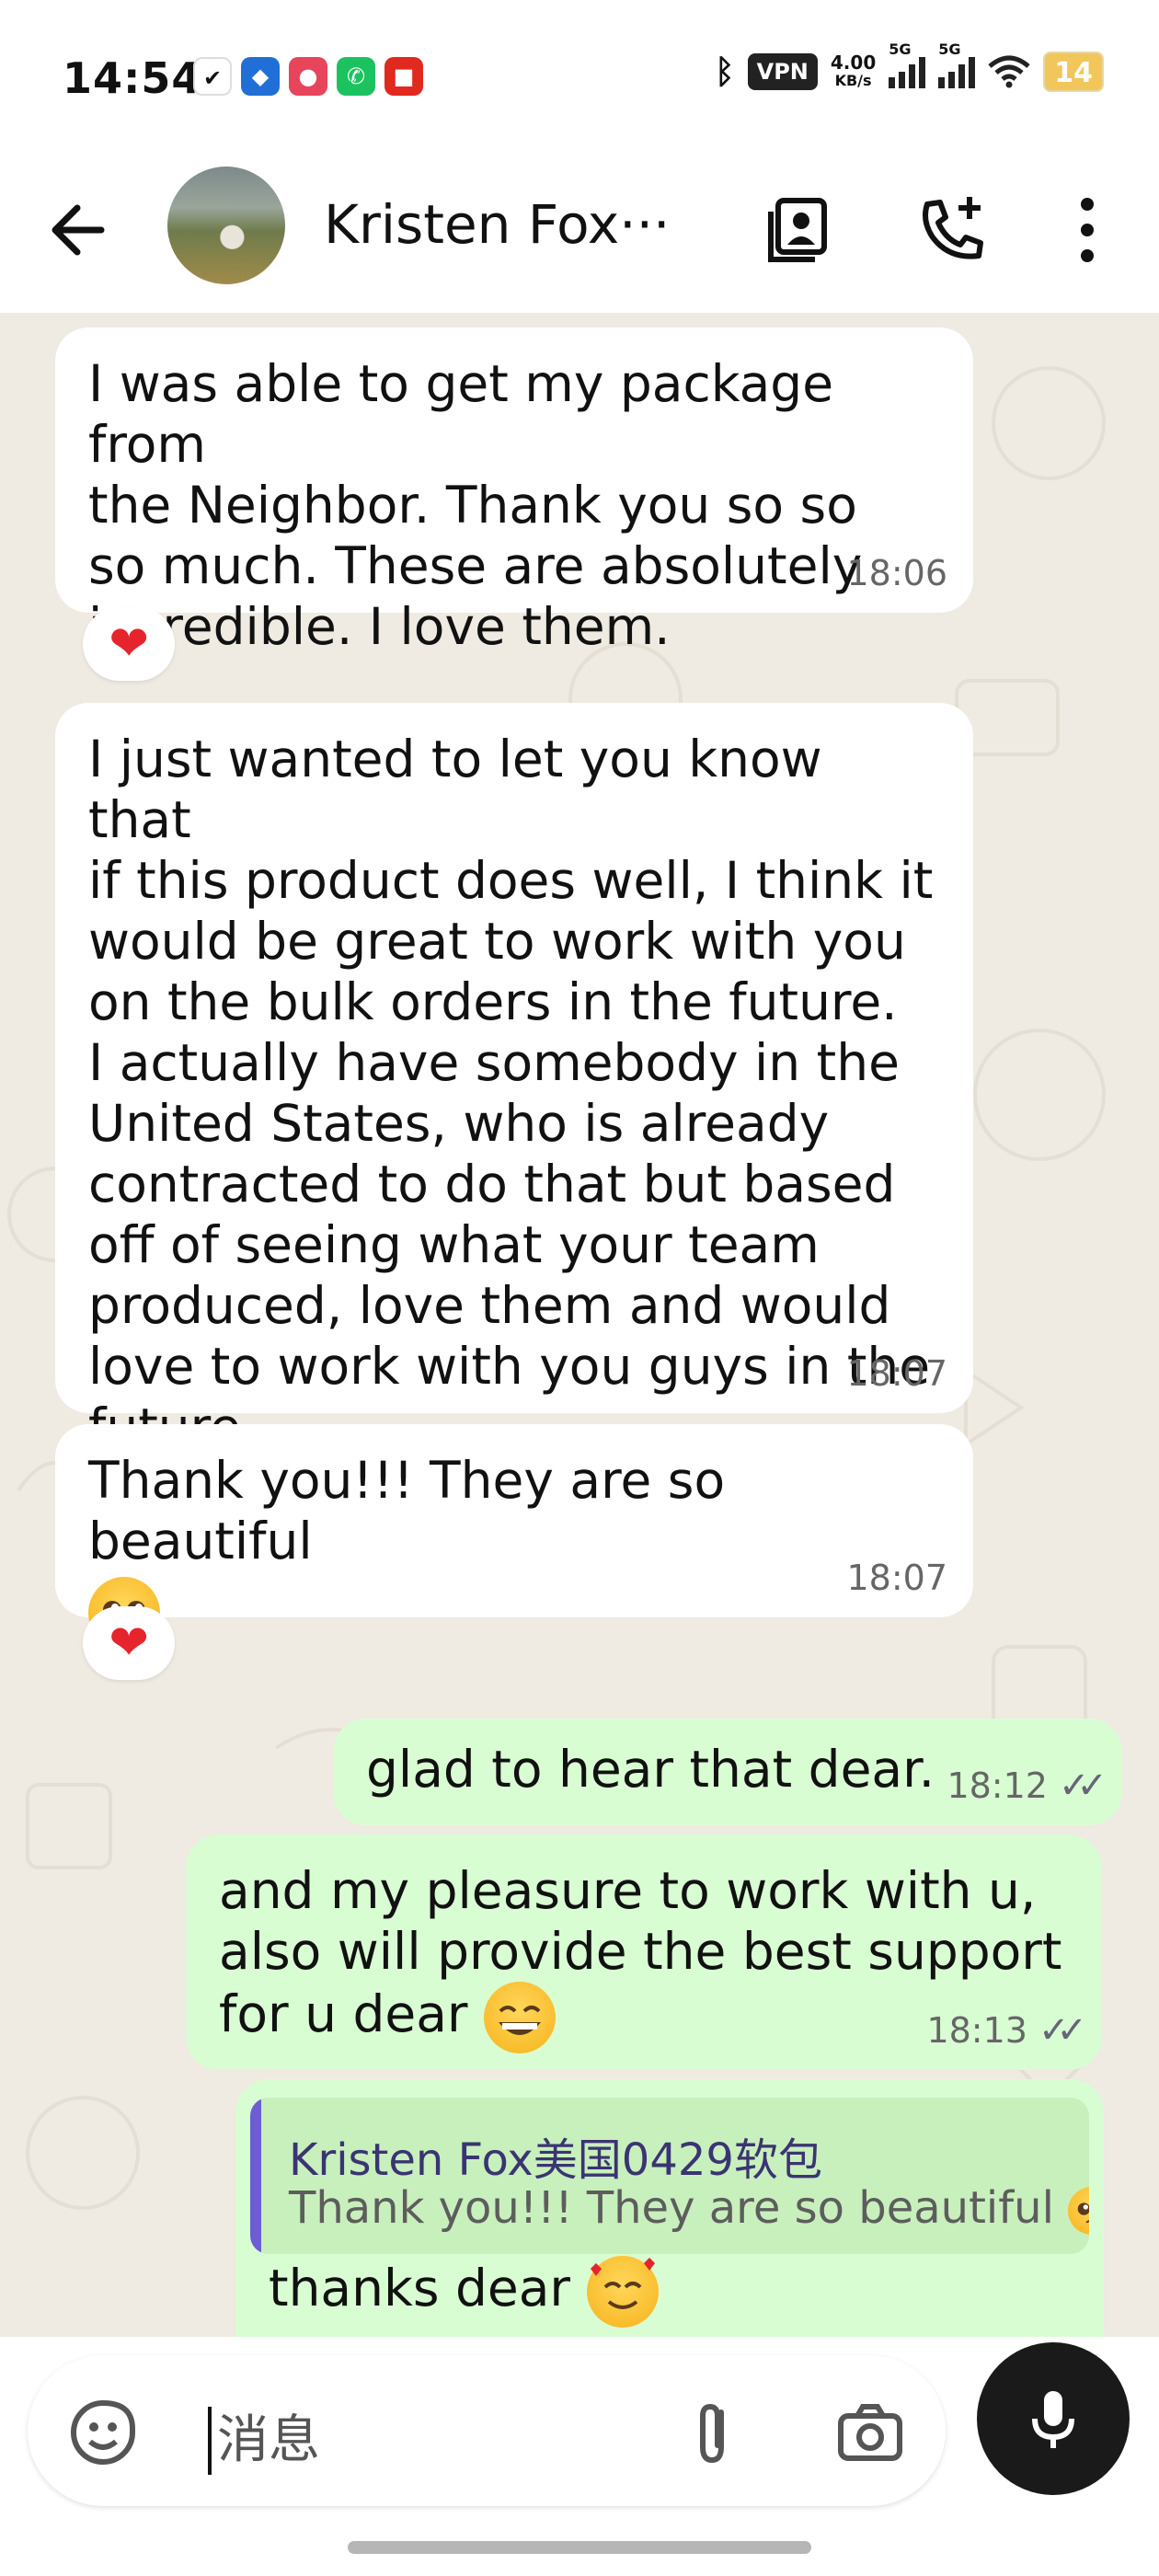 Image resolution: width=1159 pixels, height=2576 pixels. Describe the element at coordinates (461, 414) in the screenshot. I see `message-line: I was able to get my package from` at that location.